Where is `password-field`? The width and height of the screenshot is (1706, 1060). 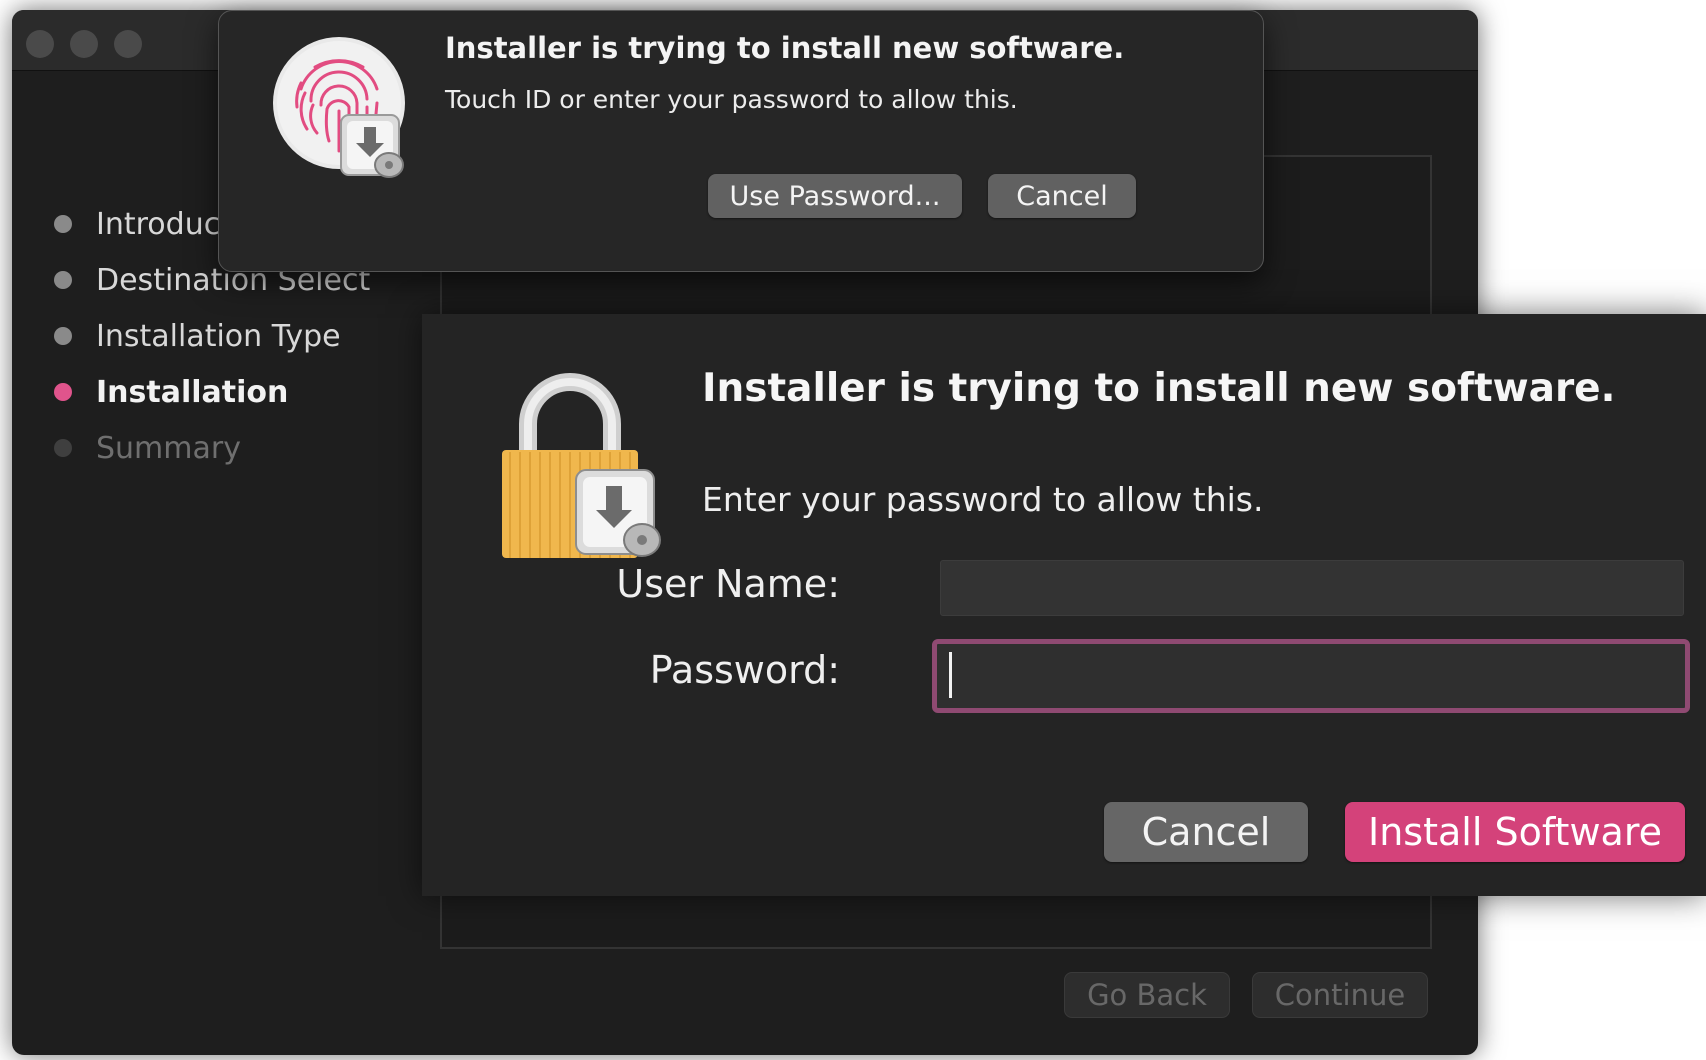
password-field is located at coordinates (1311, 676).